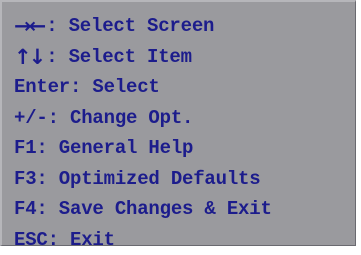  Describe the element at coordinates (130, 26) in the screenshot. I see `help-text-select-screen: : Select Screen` at that location.